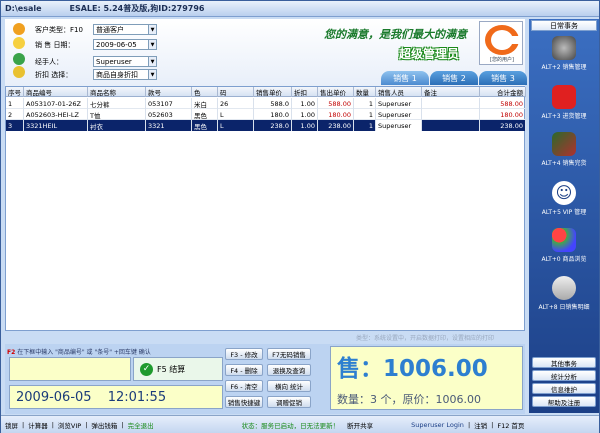  What do you see at coordinates (55, 45) in the screenshot?
I see `sale-date-label: 销 售 日期：` at bounding box center [55, 45].